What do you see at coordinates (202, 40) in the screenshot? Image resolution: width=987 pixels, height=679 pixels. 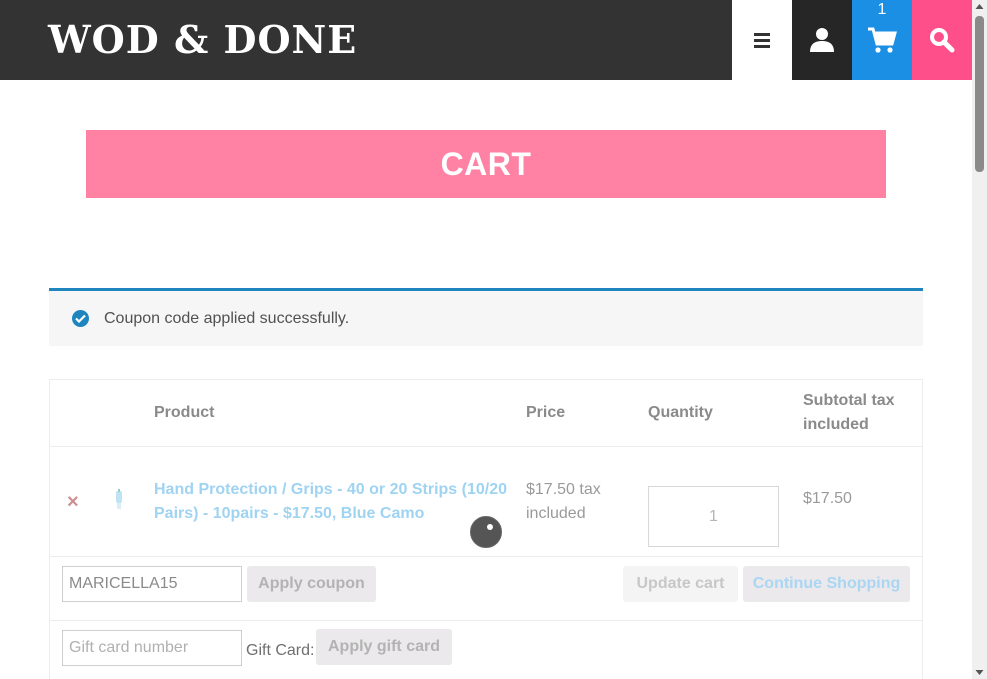 I see `site-logo: WOD & DONE` at bounding box center [202, 40].